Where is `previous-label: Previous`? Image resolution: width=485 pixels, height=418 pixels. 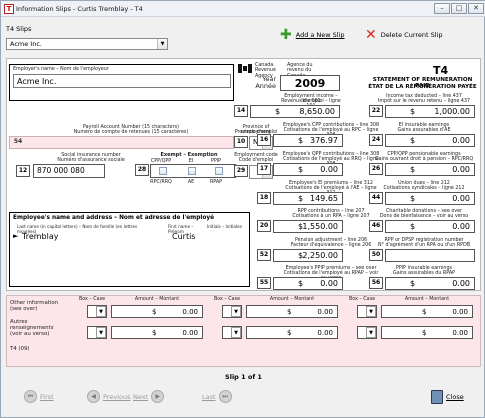 previous-label: Previous is located at coordinates (117, 396).